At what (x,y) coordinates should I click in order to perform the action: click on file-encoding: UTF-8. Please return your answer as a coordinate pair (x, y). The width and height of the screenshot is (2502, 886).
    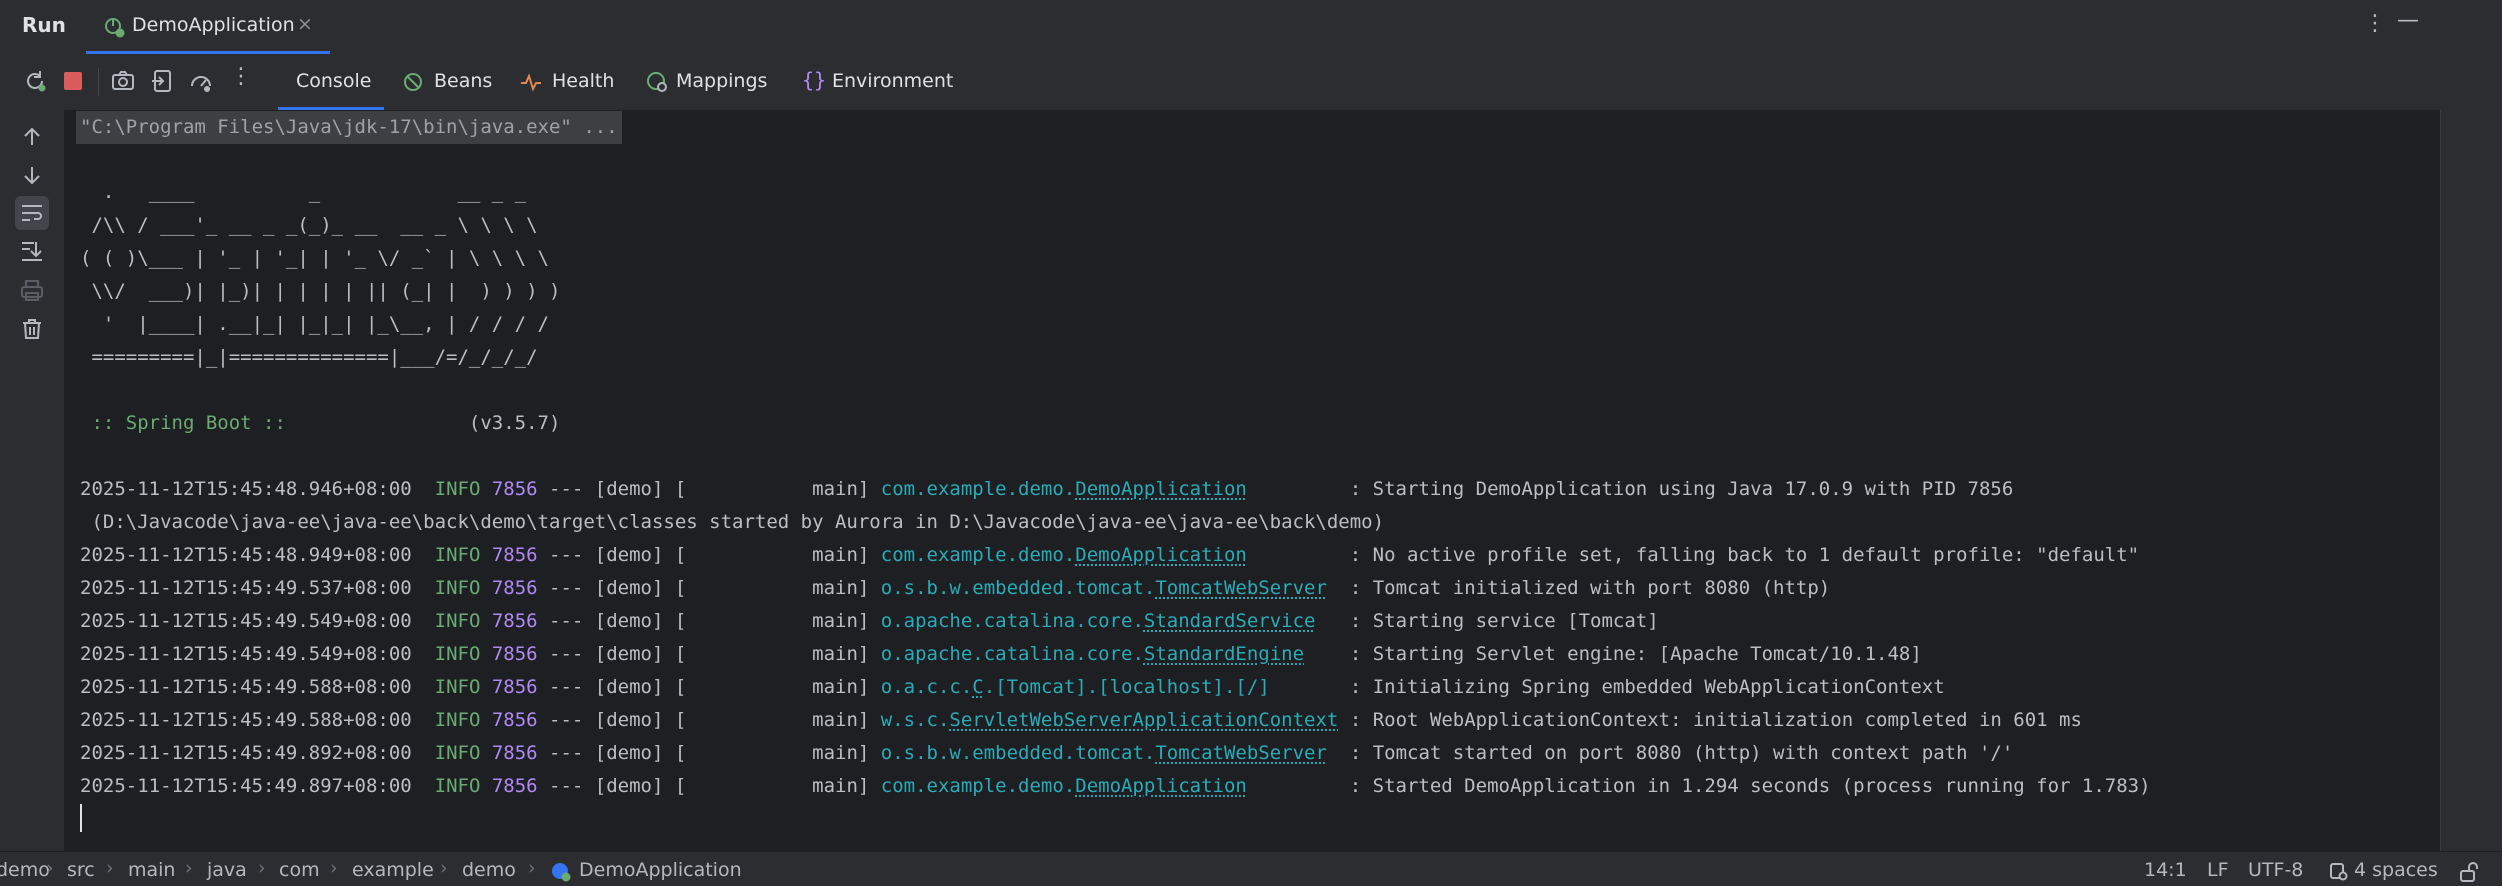
    Looking at the image, I should click on (2275, 870).